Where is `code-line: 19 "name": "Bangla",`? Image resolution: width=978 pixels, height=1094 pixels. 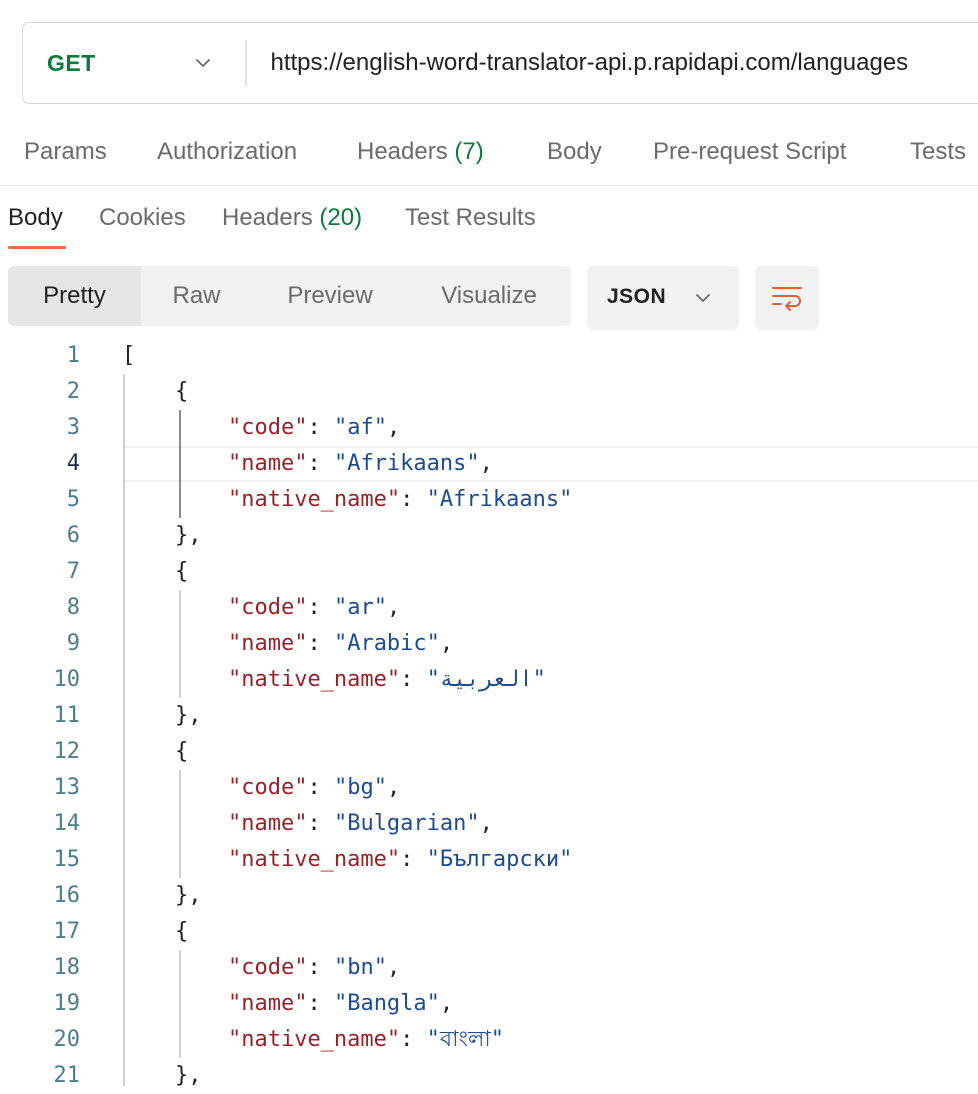 code-line: 19 "name": "Bangla", is located at coordinates (489, 1004).